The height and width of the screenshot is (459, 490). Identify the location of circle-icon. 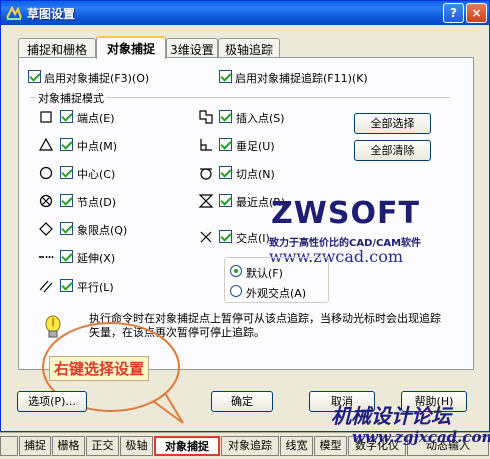
(46, 173).